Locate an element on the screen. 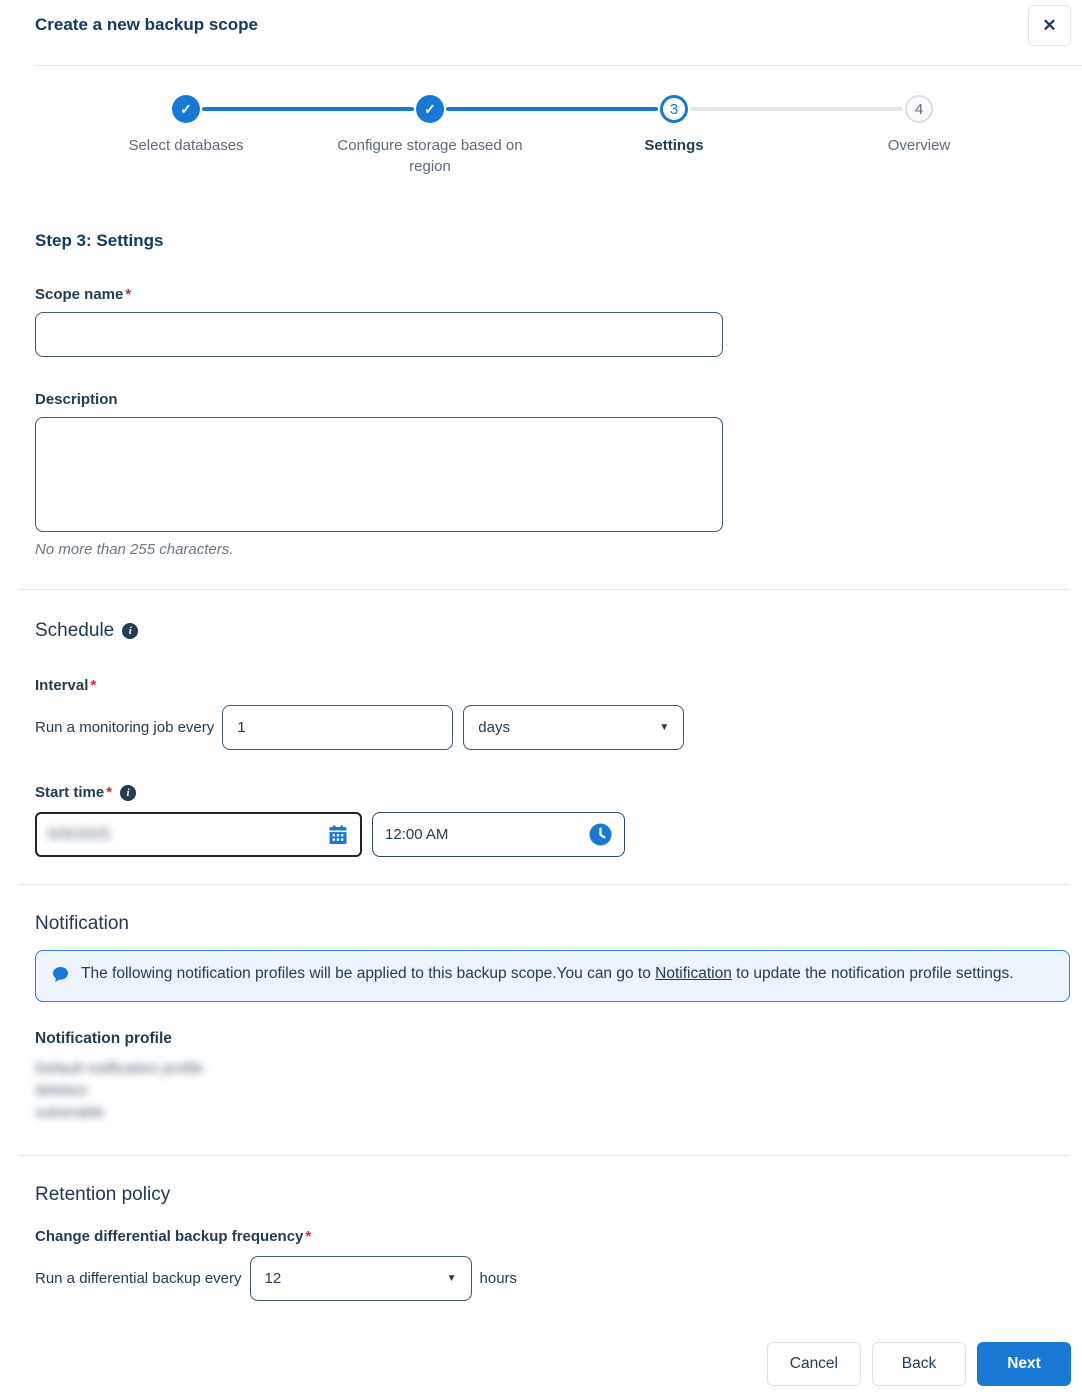 Image resolution: width=1082 pixels, height=1397 pixels. step-number: 4 is located at coordinates (919, 109).